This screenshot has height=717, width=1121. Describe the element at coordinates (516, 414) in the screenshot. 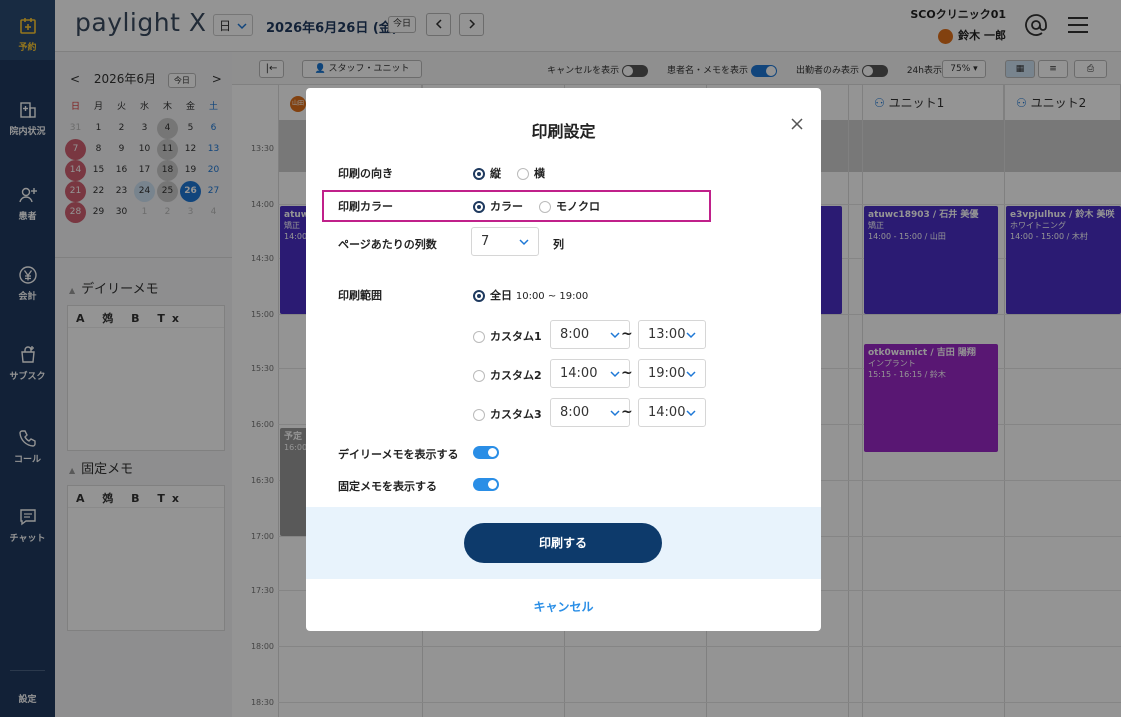

I see `radio-label: カスタム3` at that location.